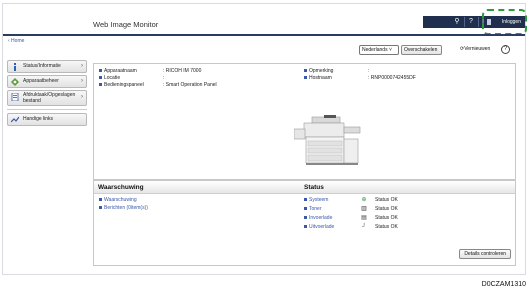 Image resolution: width=530 pixels, height=290 pixels. I want to click on language-select: Nederlands ˅, so click(379, 50).